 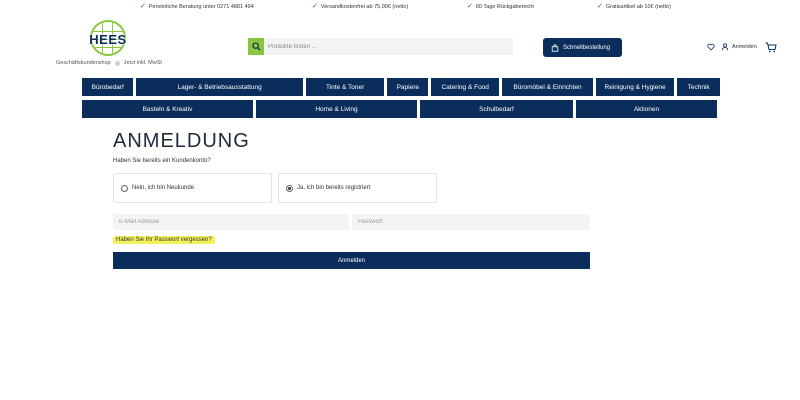 What do you see at coordinates (496, 109) in the screenshot?
I see `nav-item-schulbedarf: Schulbedarf` at bounding box center [496, 109].